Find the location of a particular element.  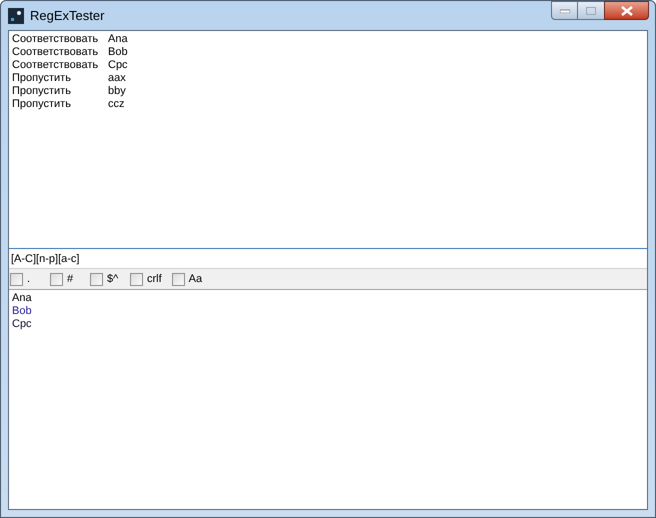

minimize-icon is located at coordinates (565, 10).